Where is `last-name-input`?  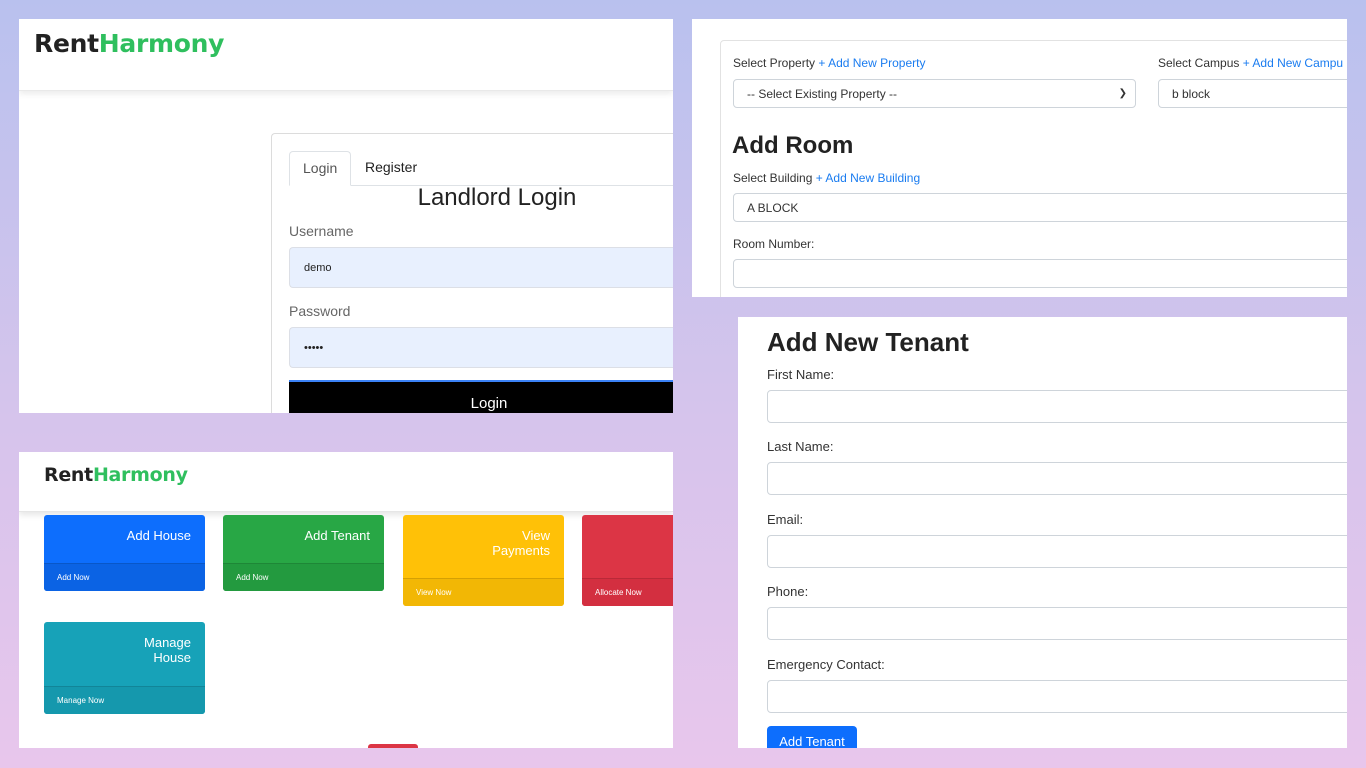 last-name-input is located at coordinates (1057, 478).